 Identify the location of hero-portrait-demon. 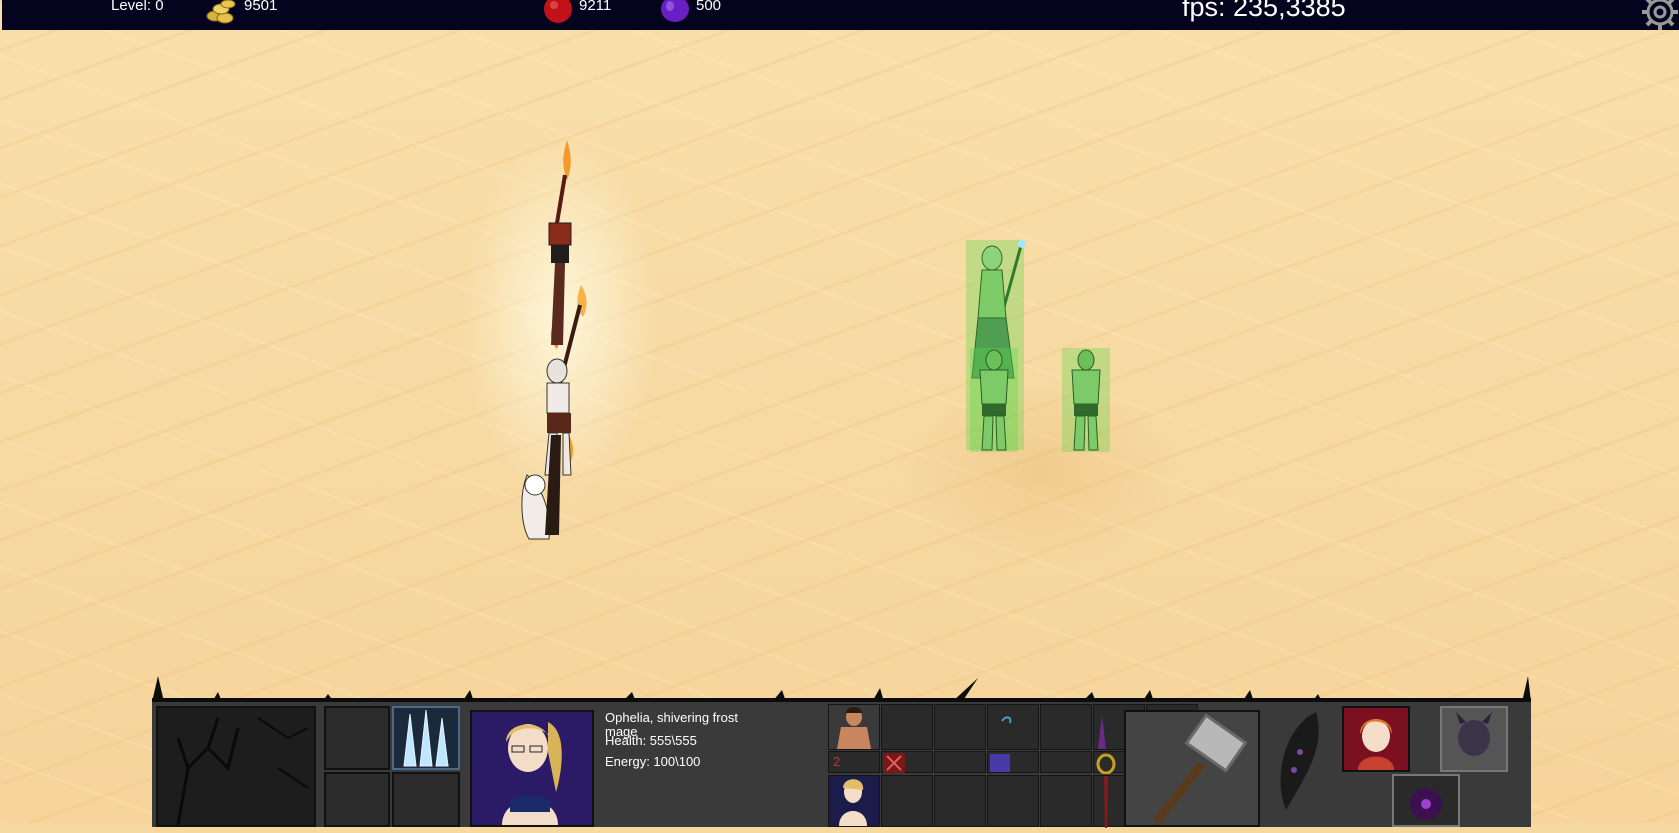
(1474, 739).